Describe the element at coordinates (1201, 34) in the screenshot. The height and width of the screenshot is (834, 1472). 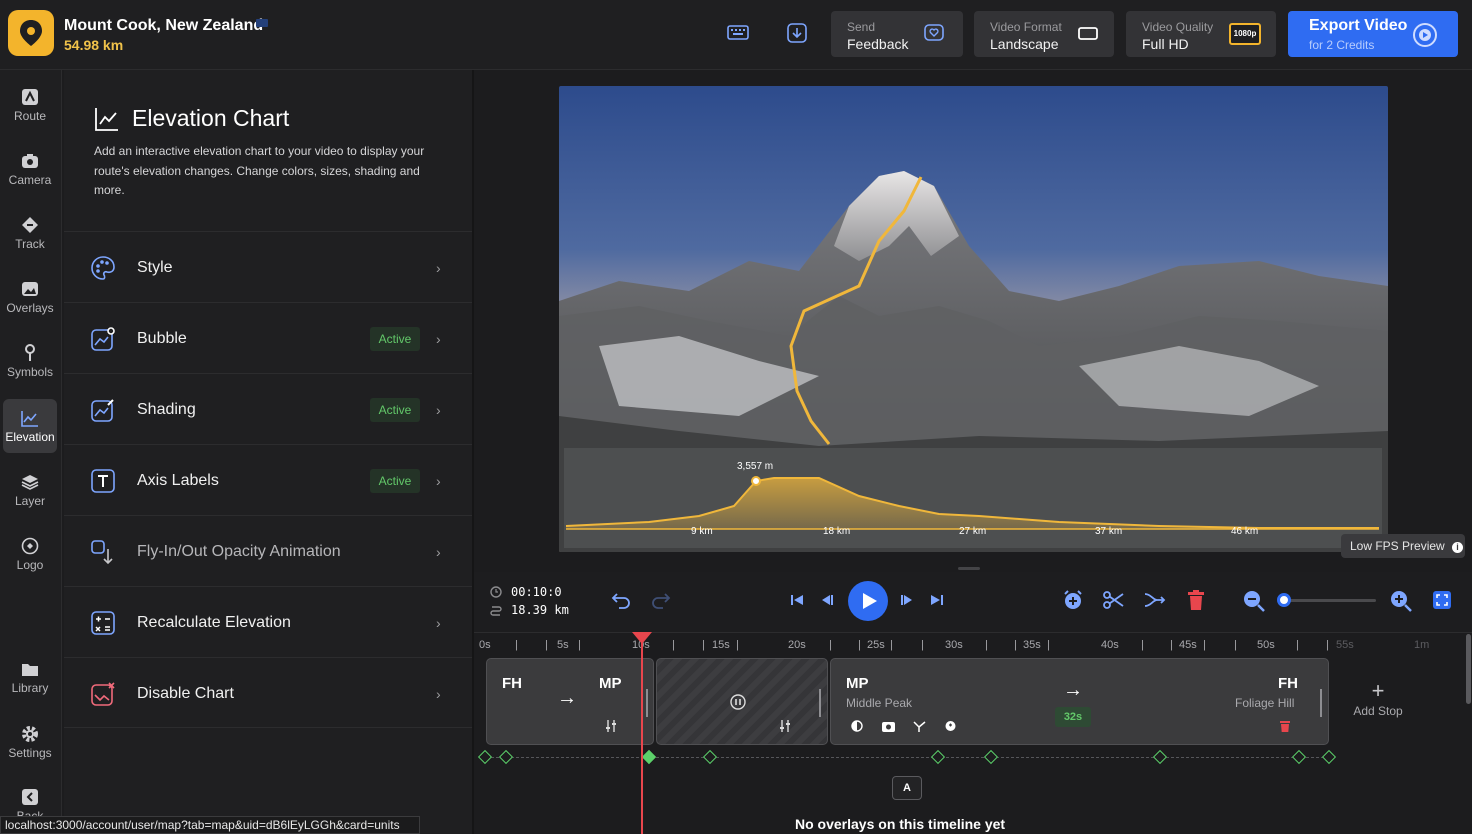
I see `video-quality-button: Video Quality Full HD 1080p` at that location.